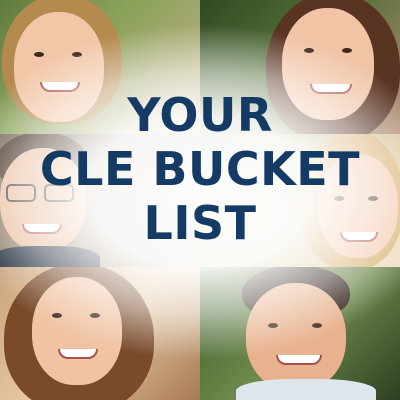  I want to click on headline-line-2: CLE BUCKET, so click(200, 169).